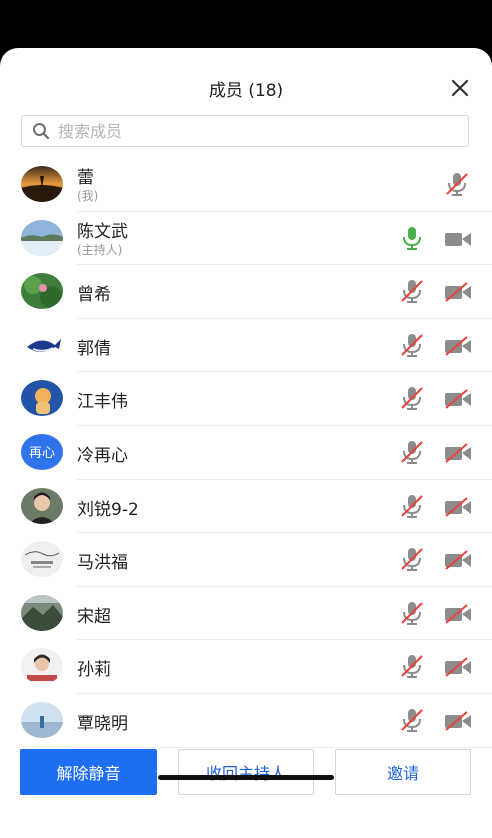  What do you see at coordinates (248, 131) in the screenshot?
I see `search-input` at bounding box center [248, 131].